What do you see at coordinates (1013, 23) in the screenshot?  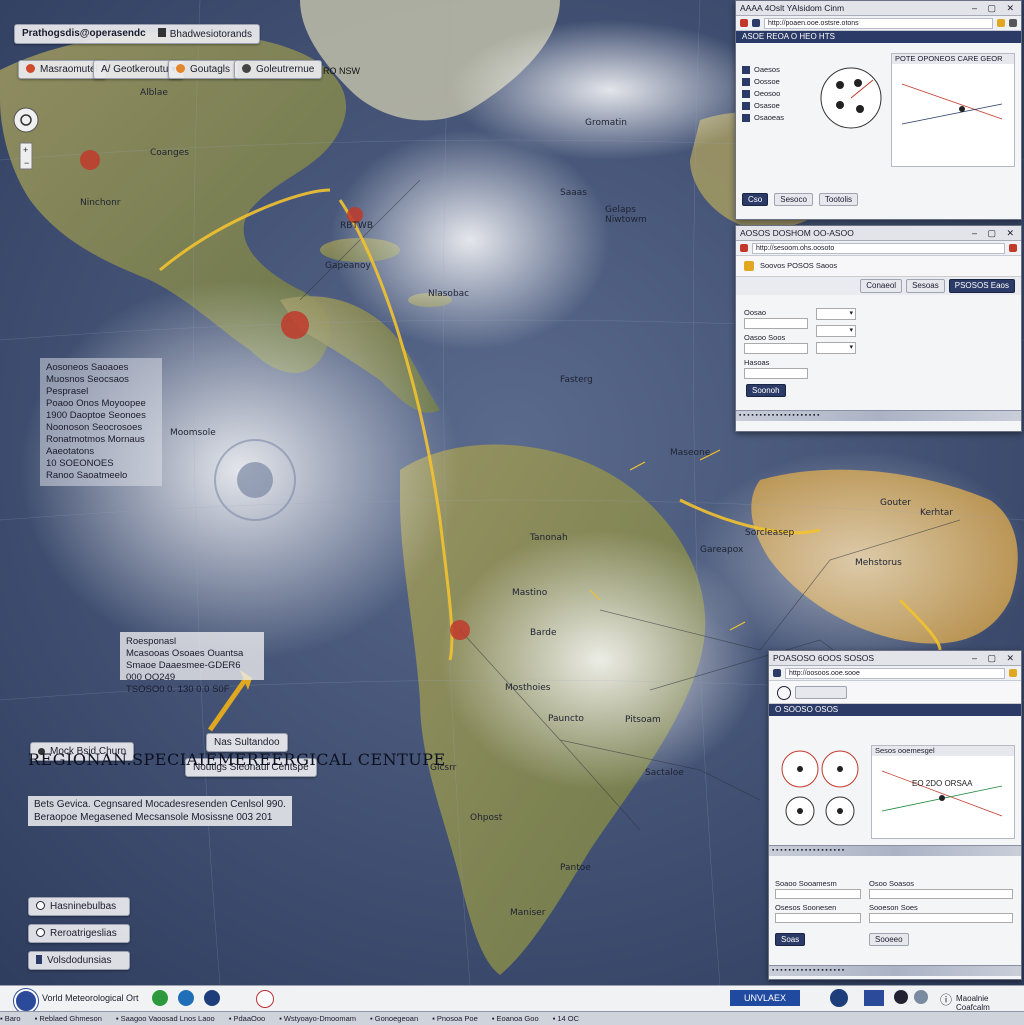 I see `menu-icon` at bounding box center [1013, 23].